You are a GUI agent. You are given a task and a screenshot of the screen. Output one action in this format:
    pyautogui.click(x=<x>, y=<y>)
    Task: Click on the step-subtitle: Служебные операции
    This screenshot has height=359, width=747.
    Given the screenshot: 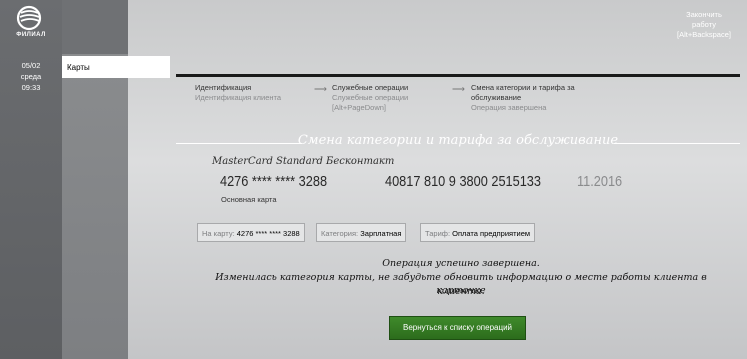 What is the action you would take?
    pyautogui.click(x=370, y=97)
    